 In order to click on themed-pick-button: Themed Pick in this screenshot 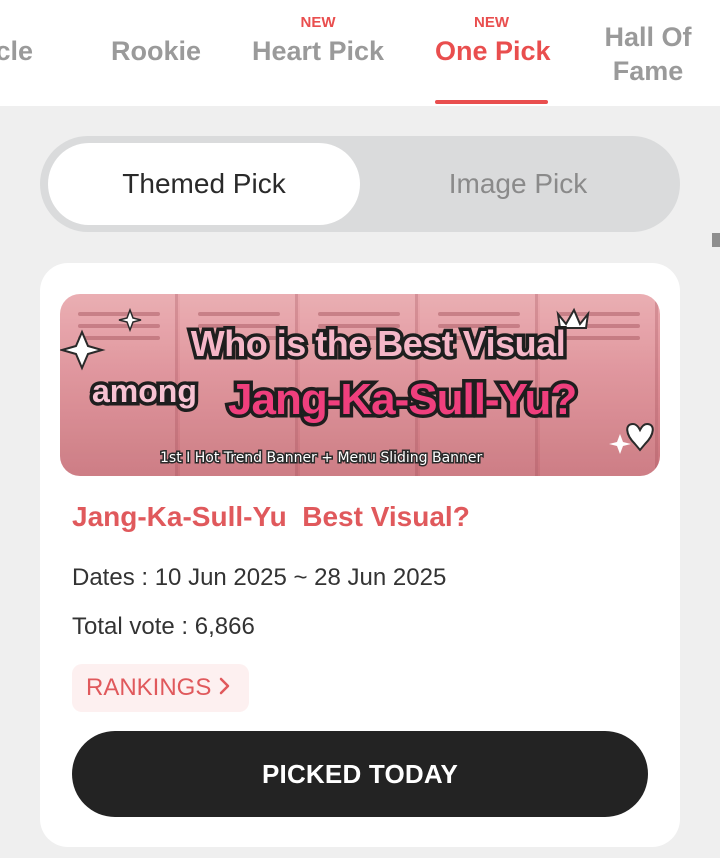, I will do `click(204, 184)`.